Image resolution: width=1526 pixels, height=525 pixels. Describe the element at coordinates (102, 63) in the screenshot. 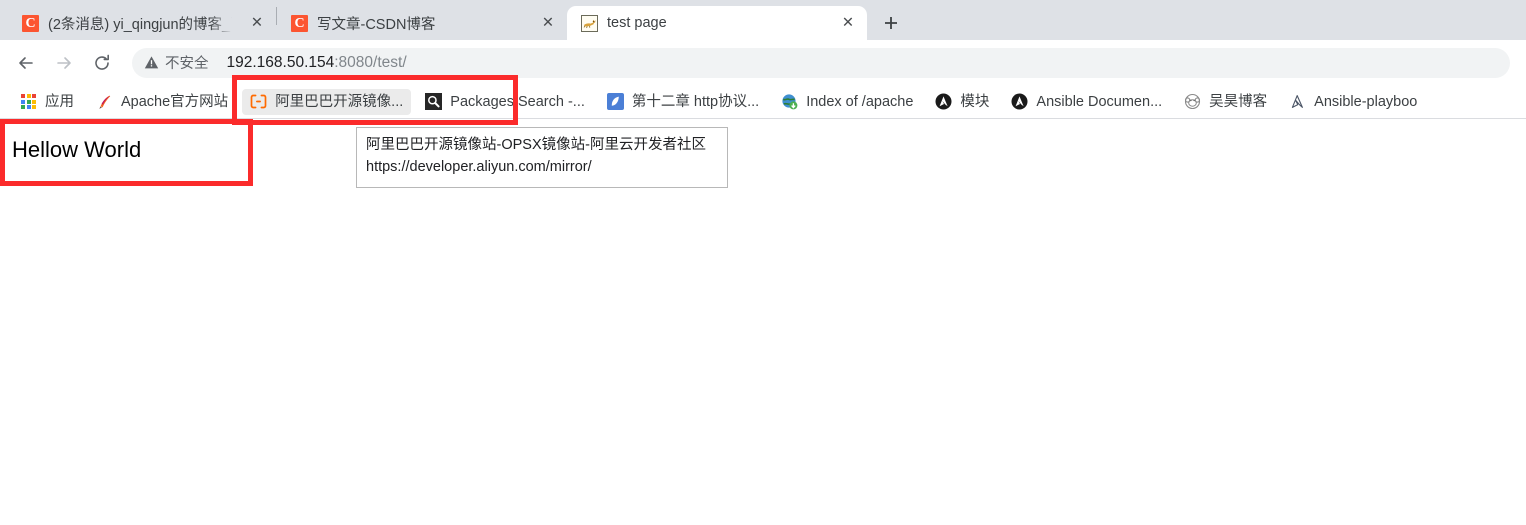

I see `reload-button` at that location.